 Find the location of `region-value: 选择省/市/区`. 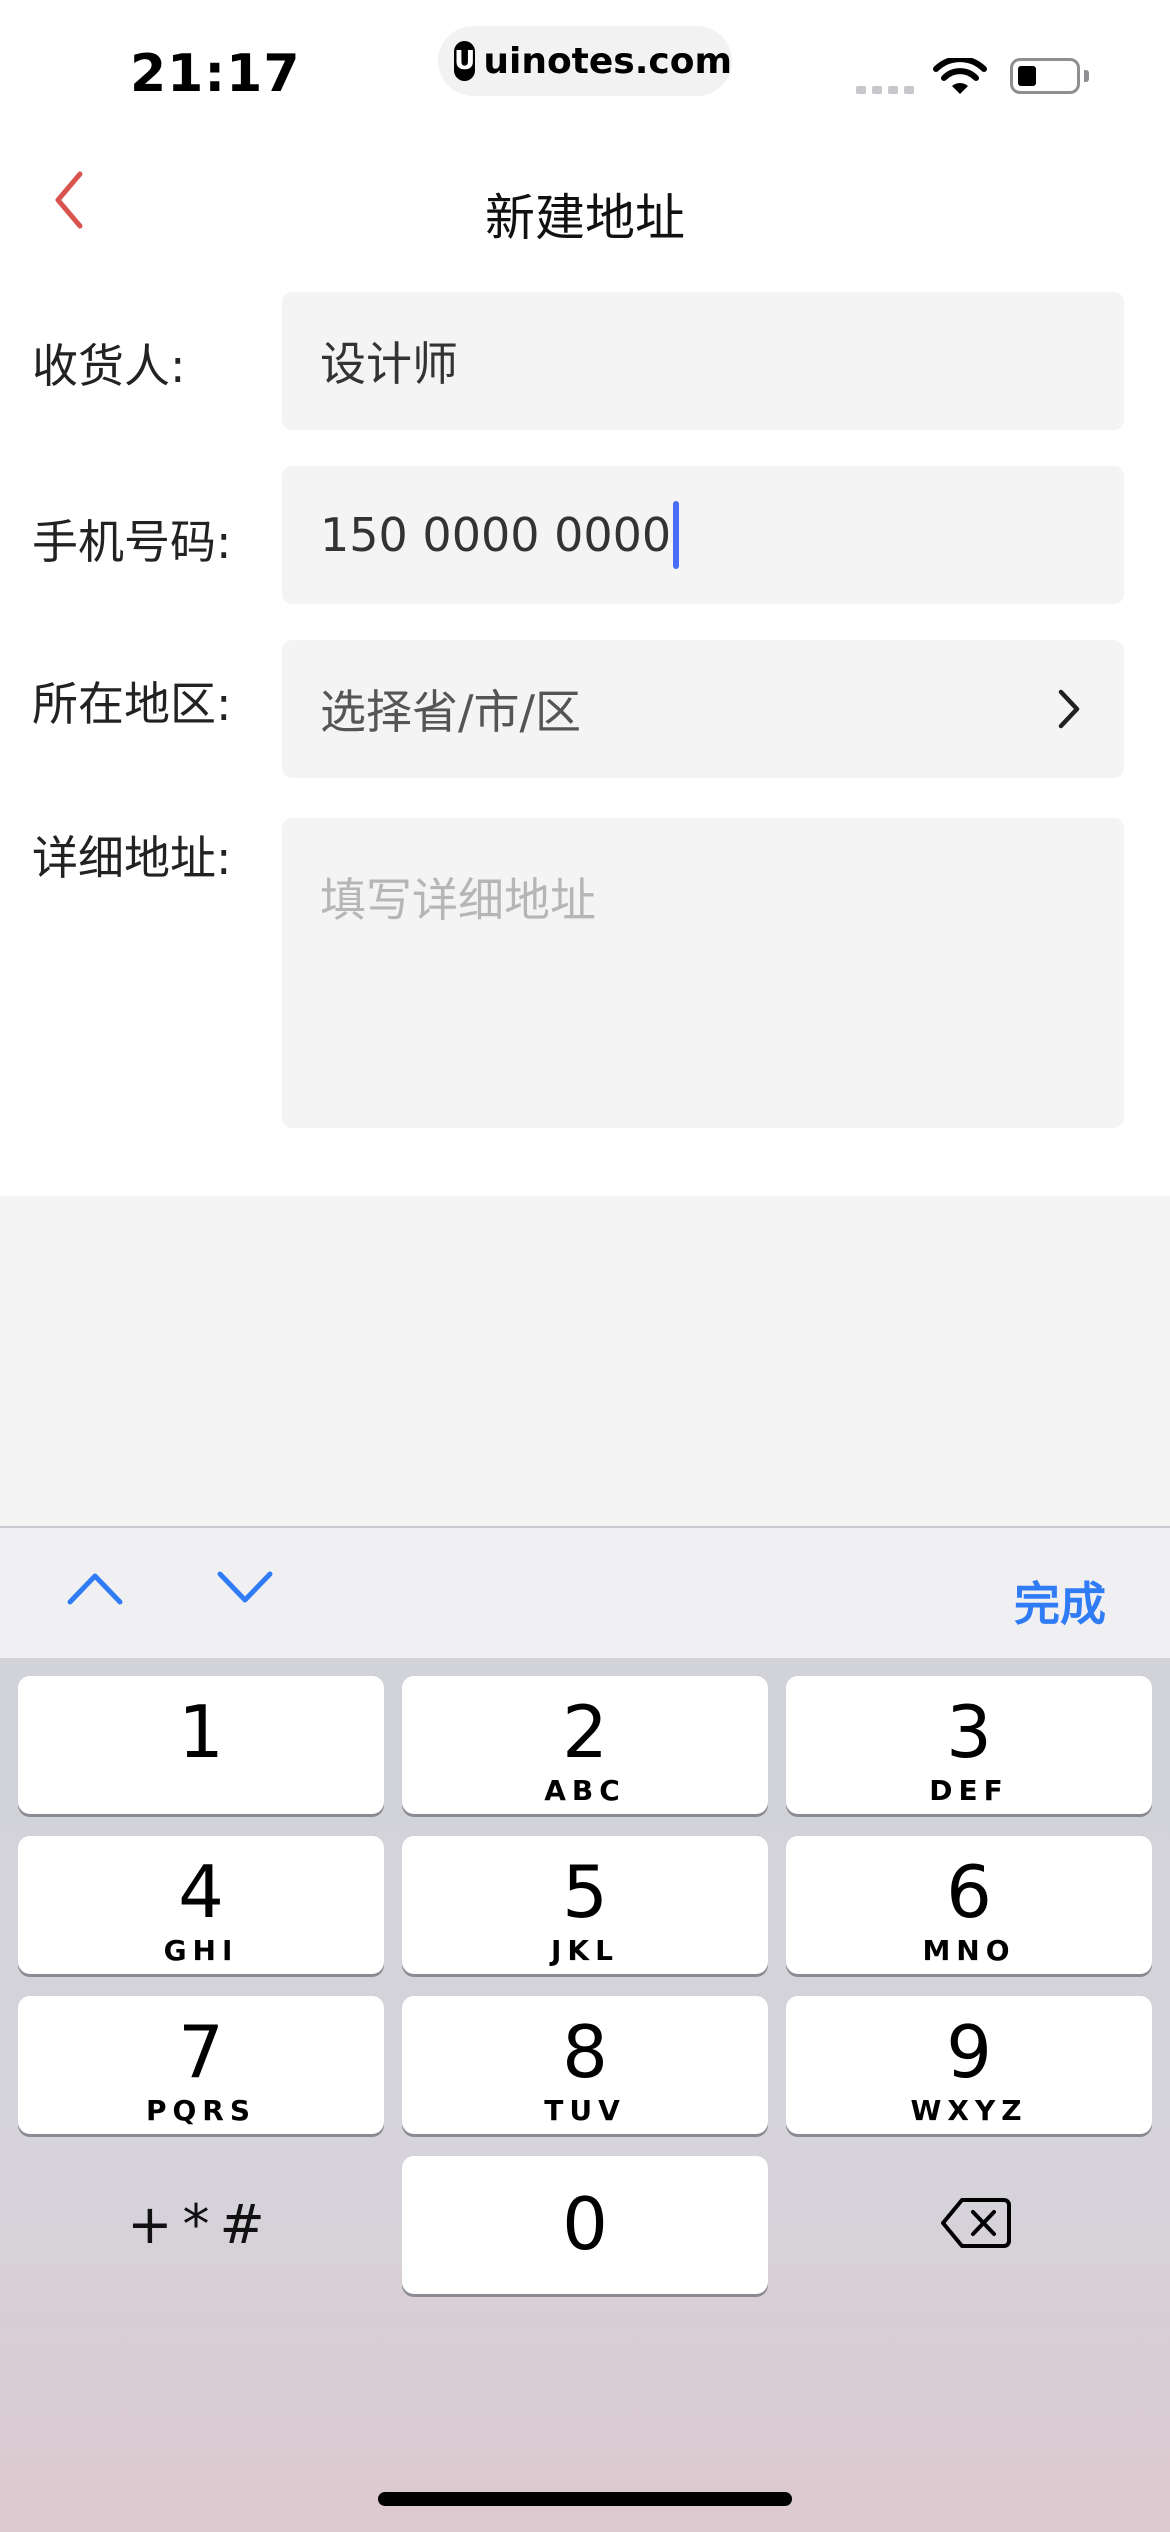

region-value: 选择省/市/区 is located at coordinates (450, 712).